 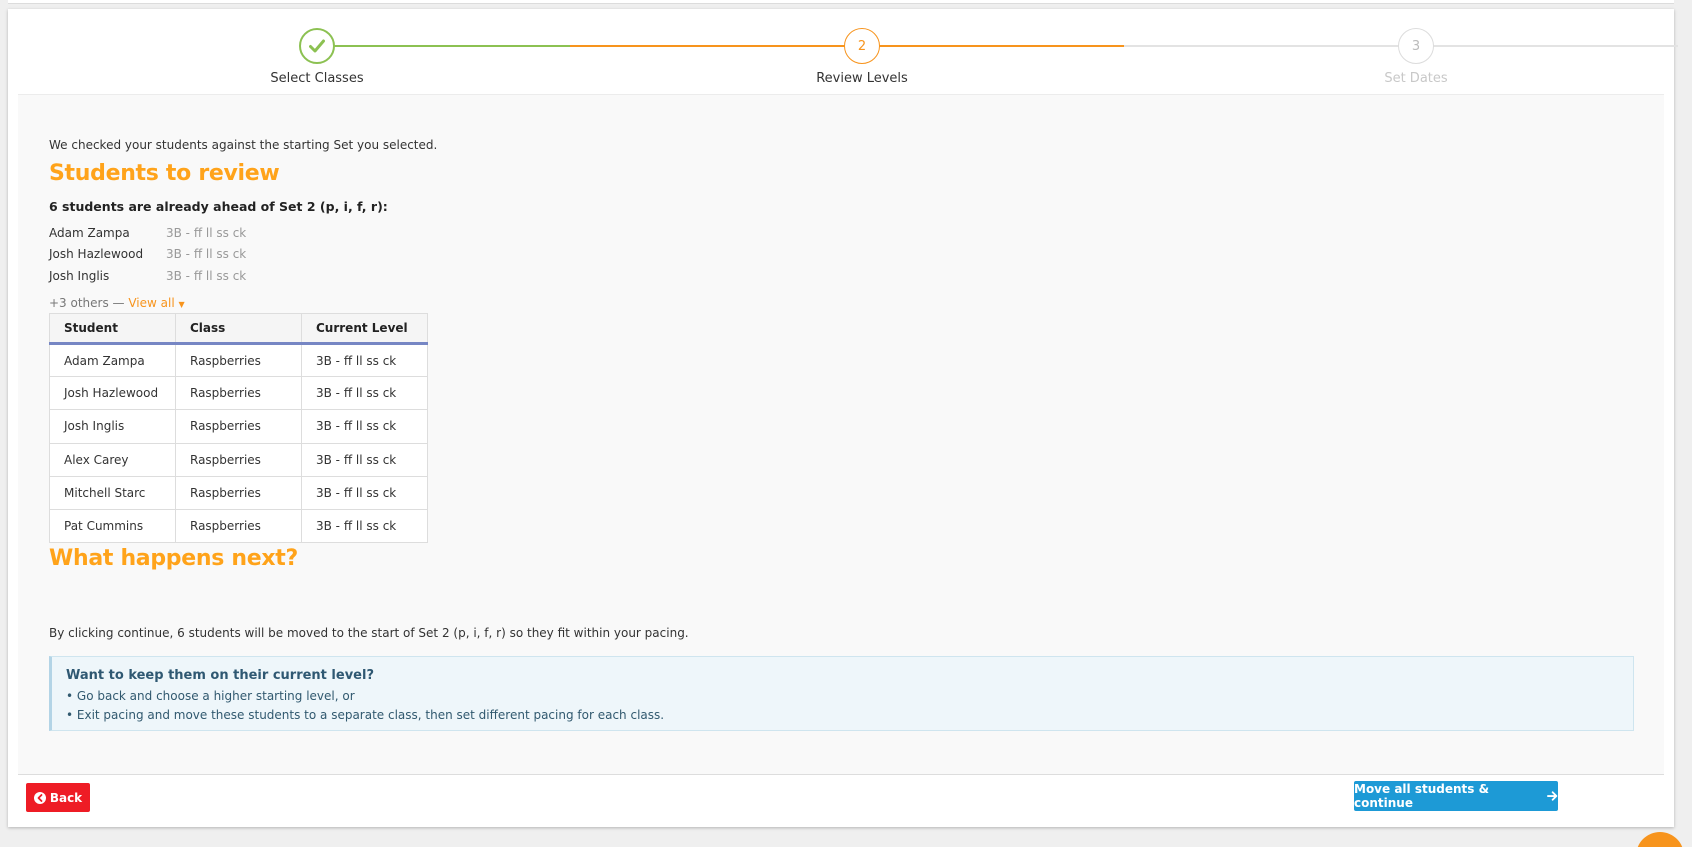 I want to click on cell-student: Adam Zampa, so click(x=112, y=360).